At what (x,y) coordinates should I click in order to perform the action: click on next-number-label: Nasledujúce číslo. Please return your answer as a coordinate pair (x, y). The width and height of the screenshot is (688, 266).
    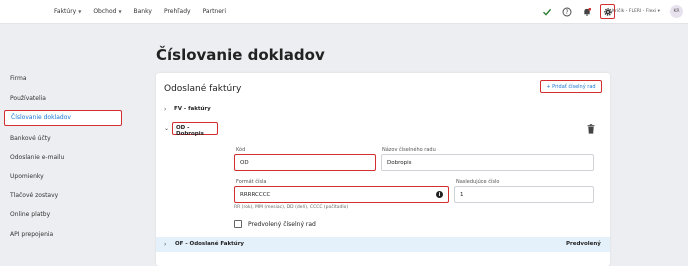
    Looking at the image, I should click on (478, 182).